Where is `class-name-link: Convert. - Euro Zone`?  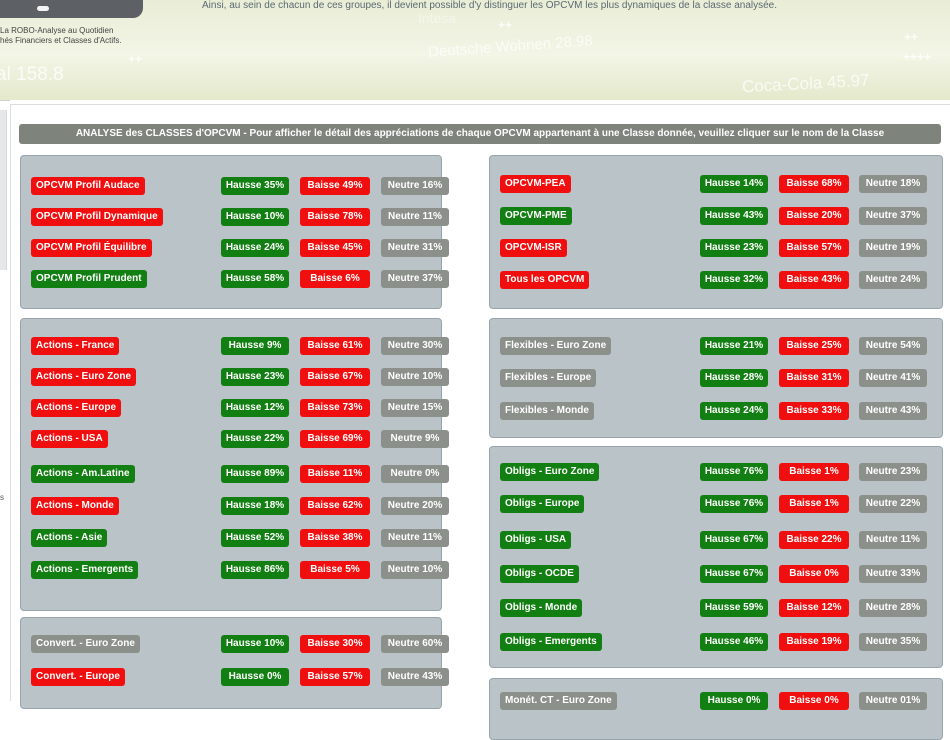
class-name-link: Convert. - Euro Zone is located at coordinates (85, 644).